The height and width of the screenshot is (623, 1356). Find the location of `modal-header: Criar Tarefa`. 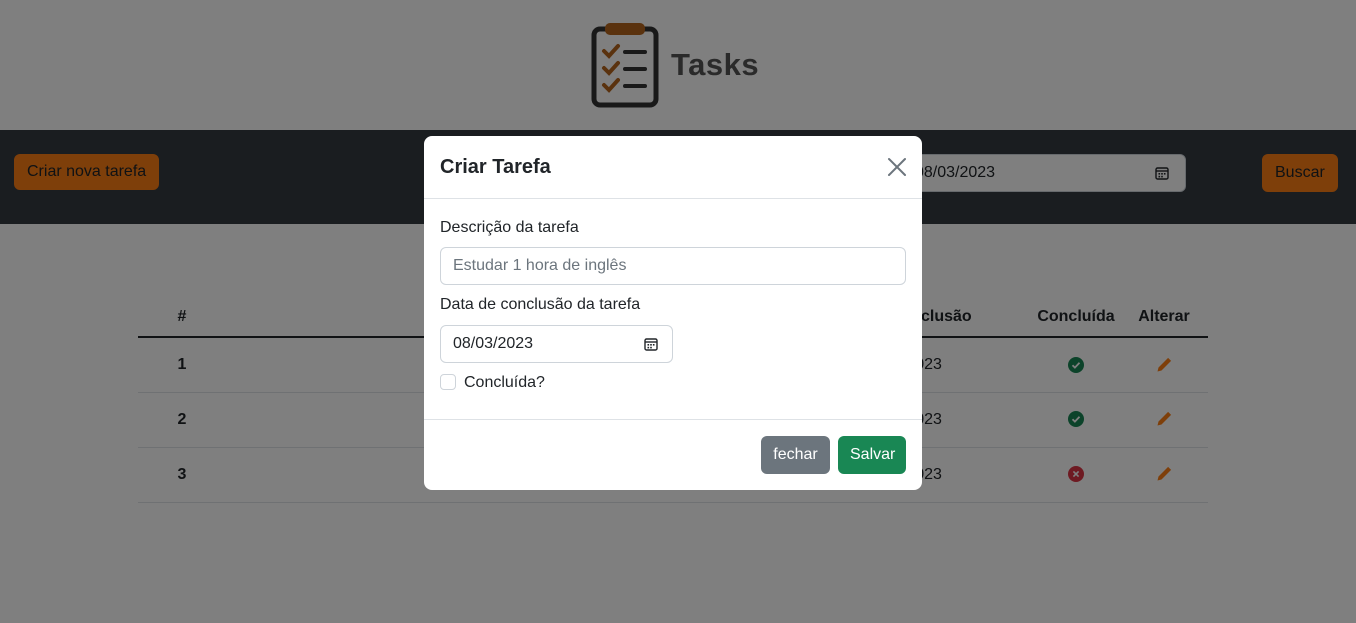

modal-header: Criar Tarefa is located at coordinates (673, 167).